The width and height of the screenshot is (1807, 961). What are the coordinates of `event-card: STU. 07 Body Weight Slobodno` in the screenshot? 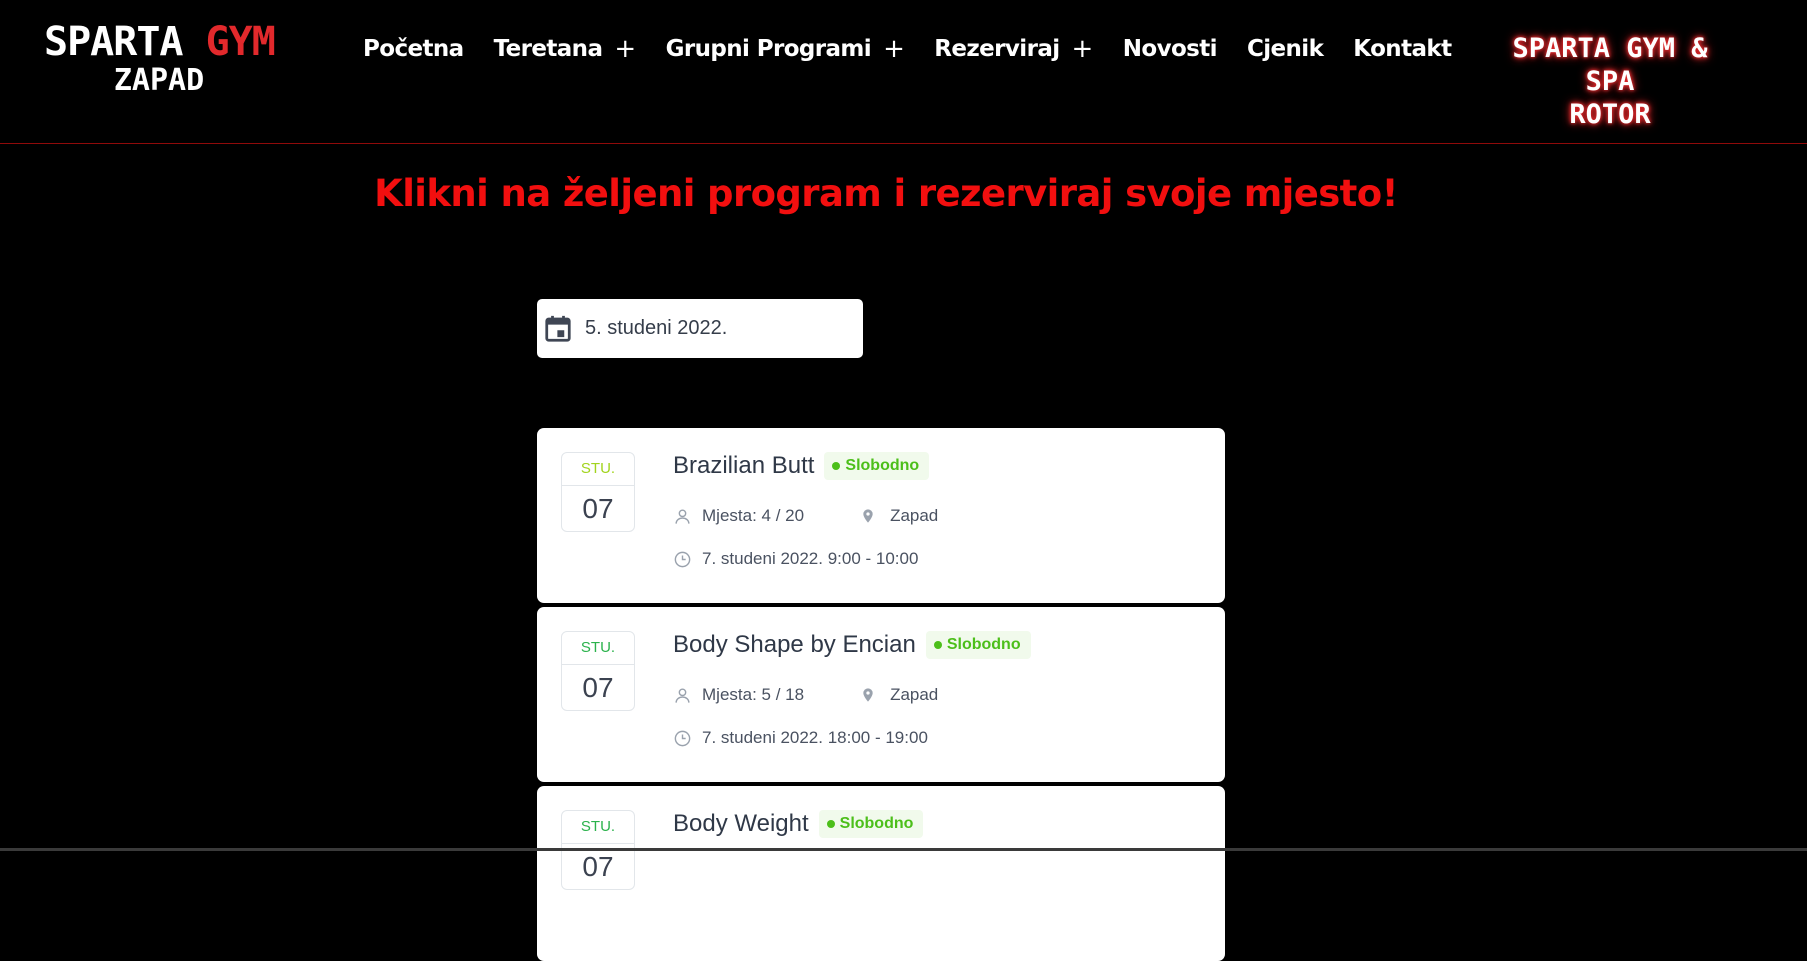 It's located at (881, 873).